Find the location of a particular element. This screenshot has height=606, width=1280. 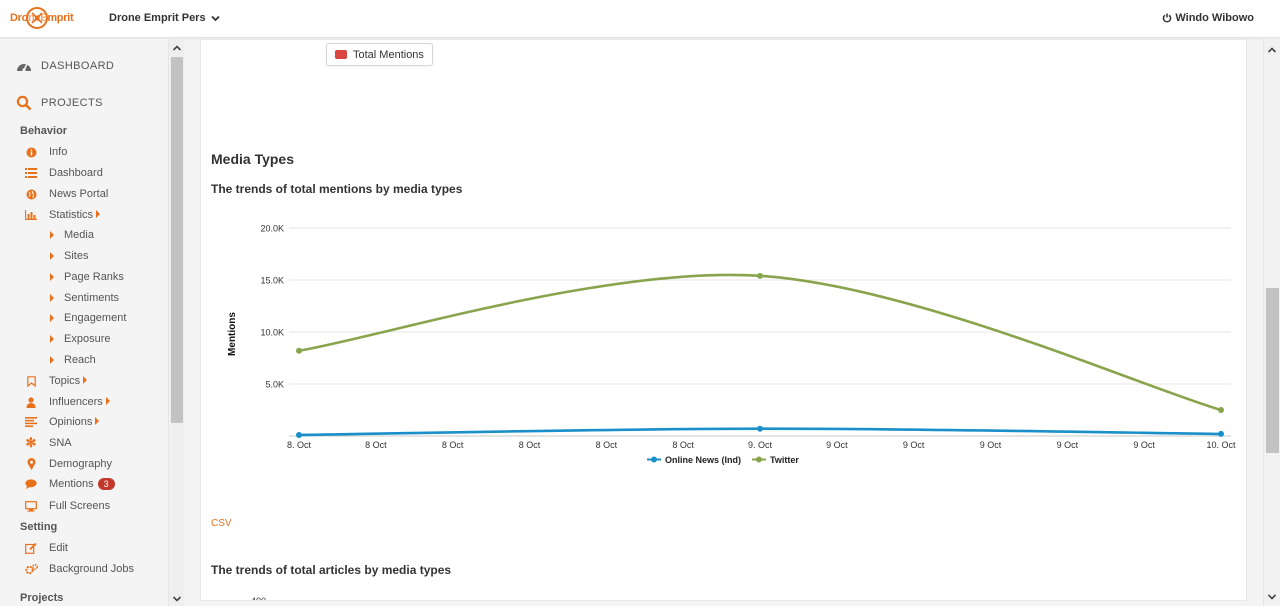

search-icon is located at coordinates (24, 103).